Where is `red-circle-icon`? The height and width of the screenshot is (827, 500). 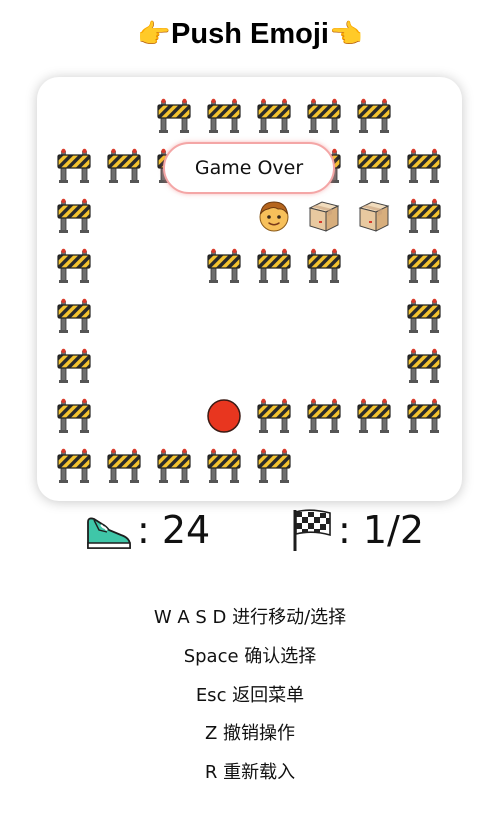 red-circle-icon is located at coordinates (224, 416).